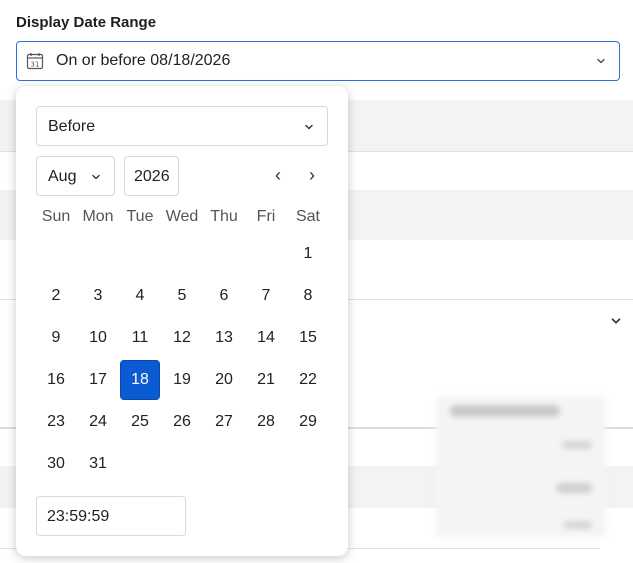  What do you see at coordinates (266, 422) in the screenshot?
I see `calendar-day: 28` at bounding box center [266, 422].